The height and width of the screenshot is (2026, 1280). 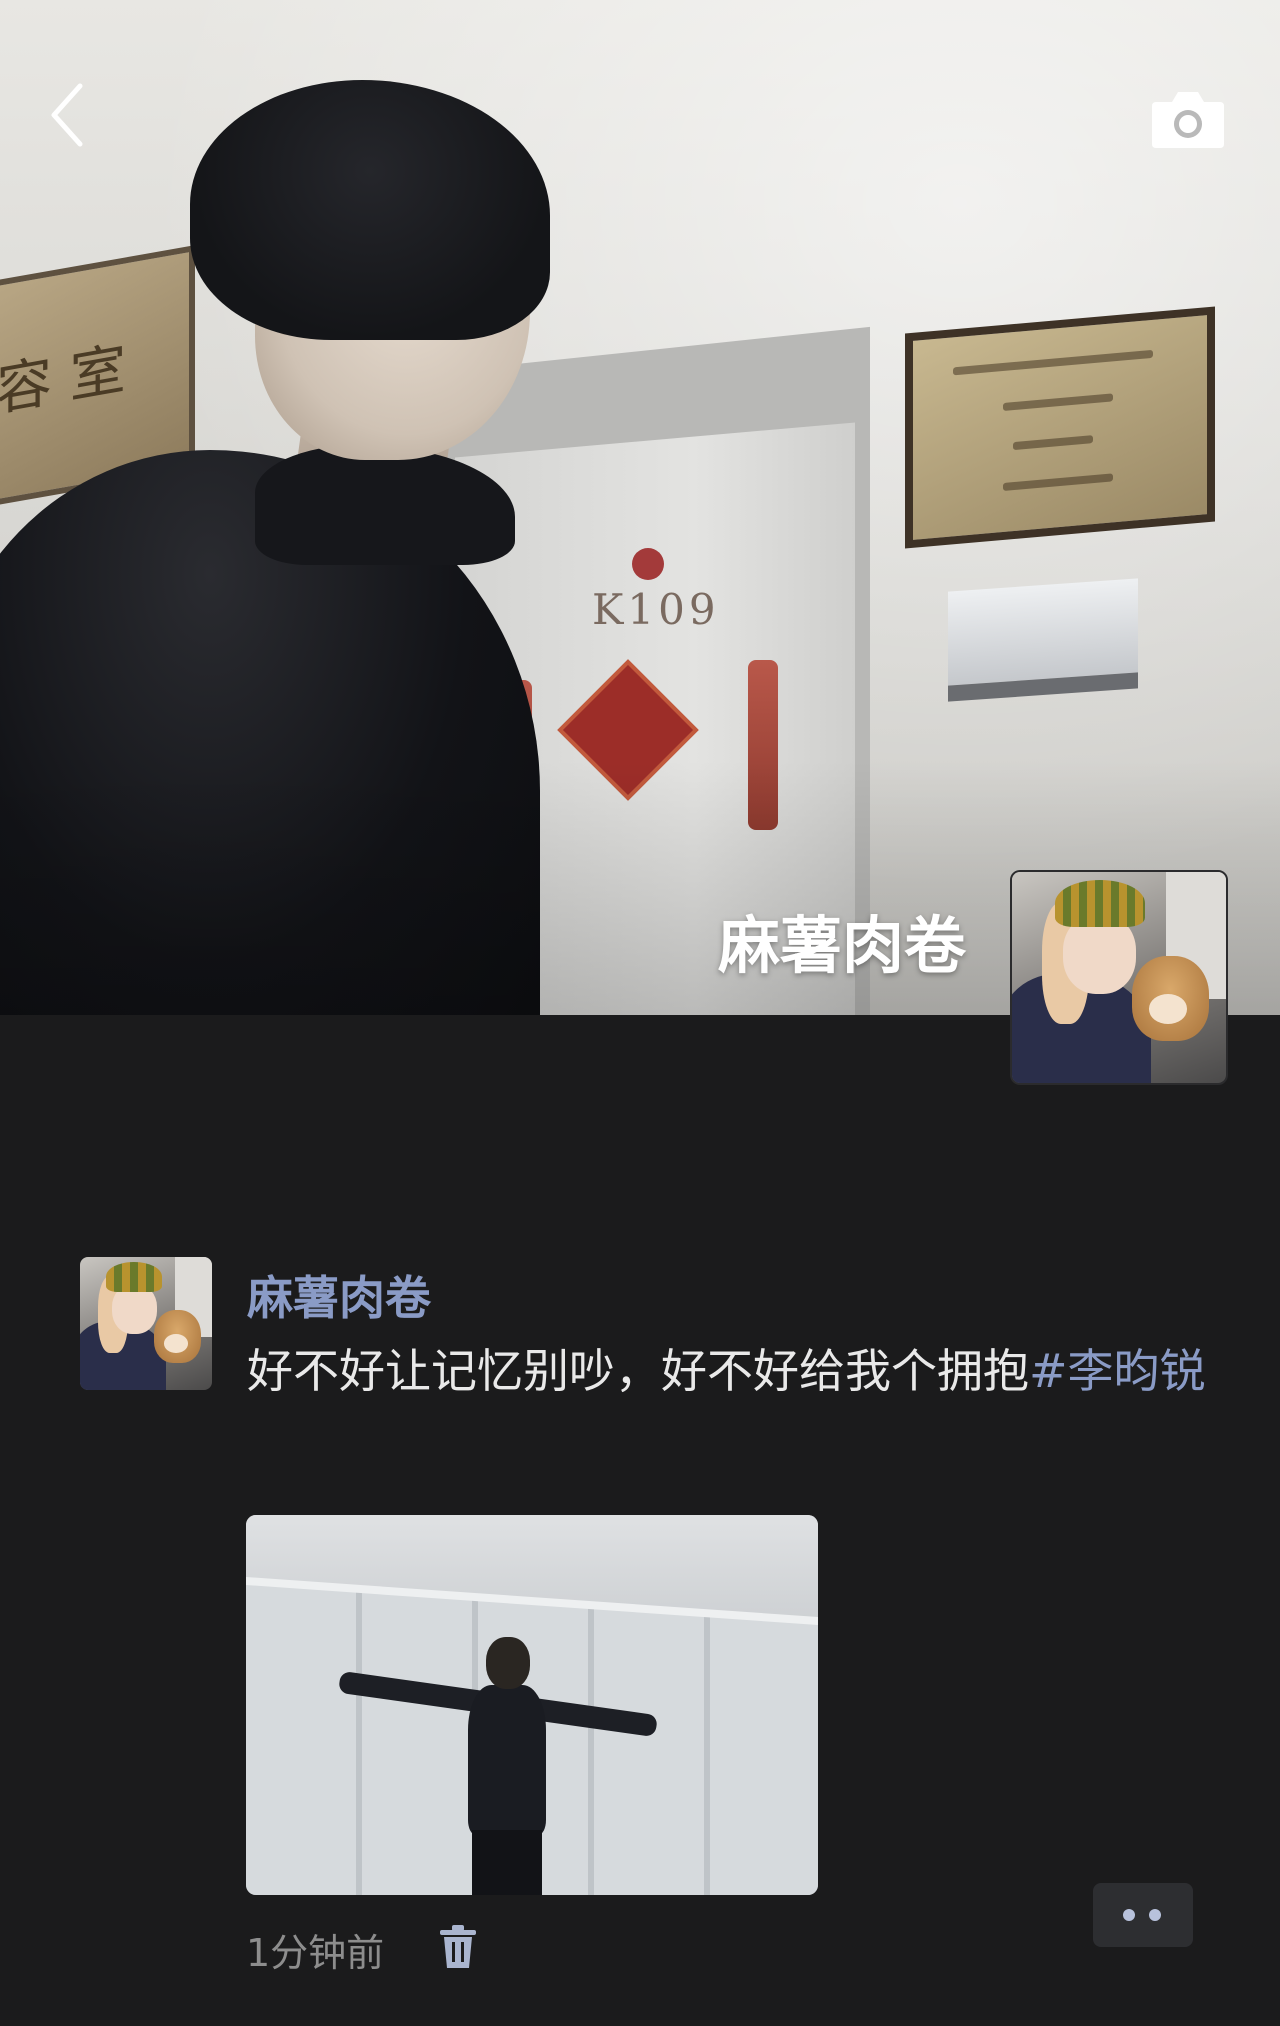 What do you see at coordinates (648, 564) in the screenshot?
I see `door-sticker` at bounding box center [648, 564].